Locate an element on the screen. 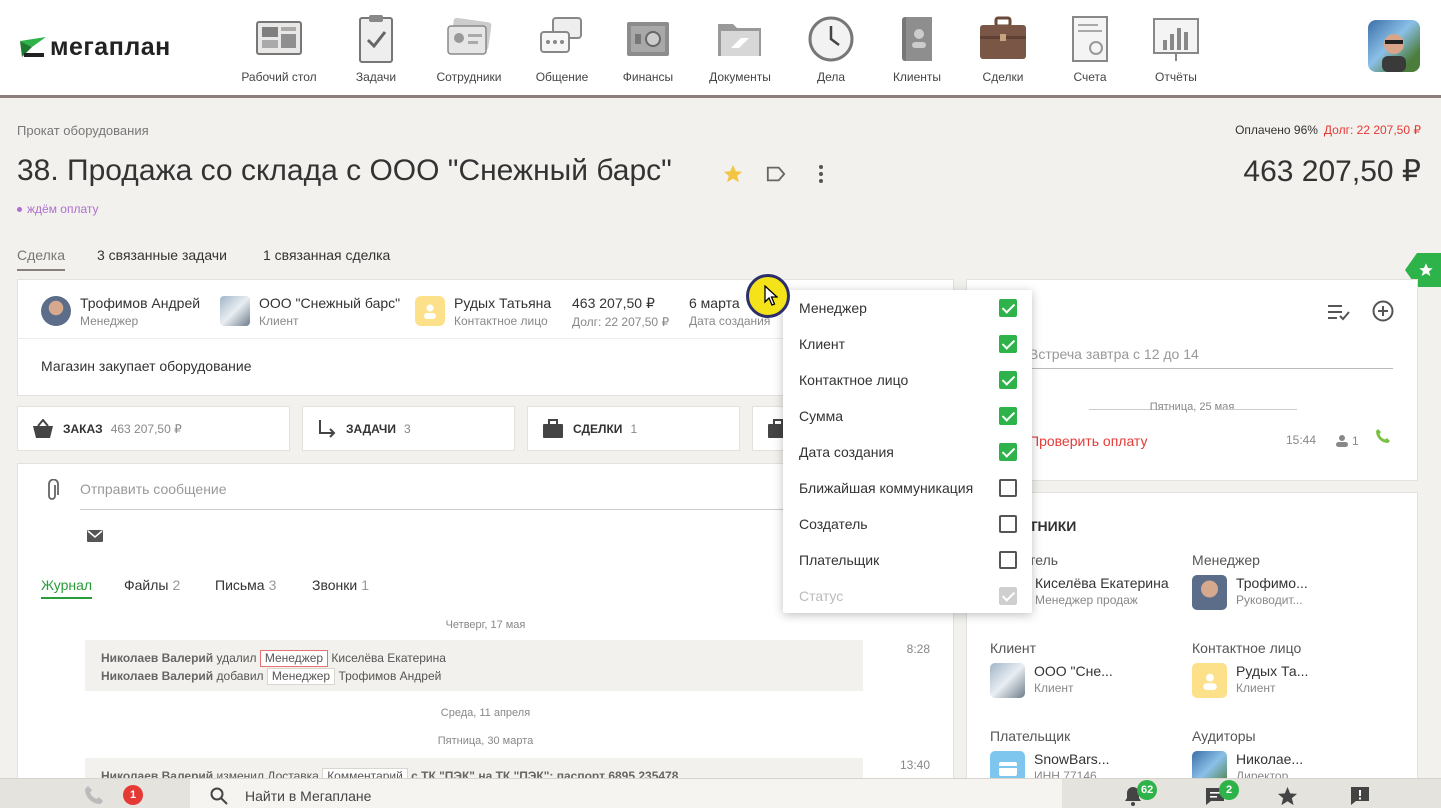 This screenshot has width=1441, height=808. tab-letters: Письма 3 is located at coordinates (245, 585).